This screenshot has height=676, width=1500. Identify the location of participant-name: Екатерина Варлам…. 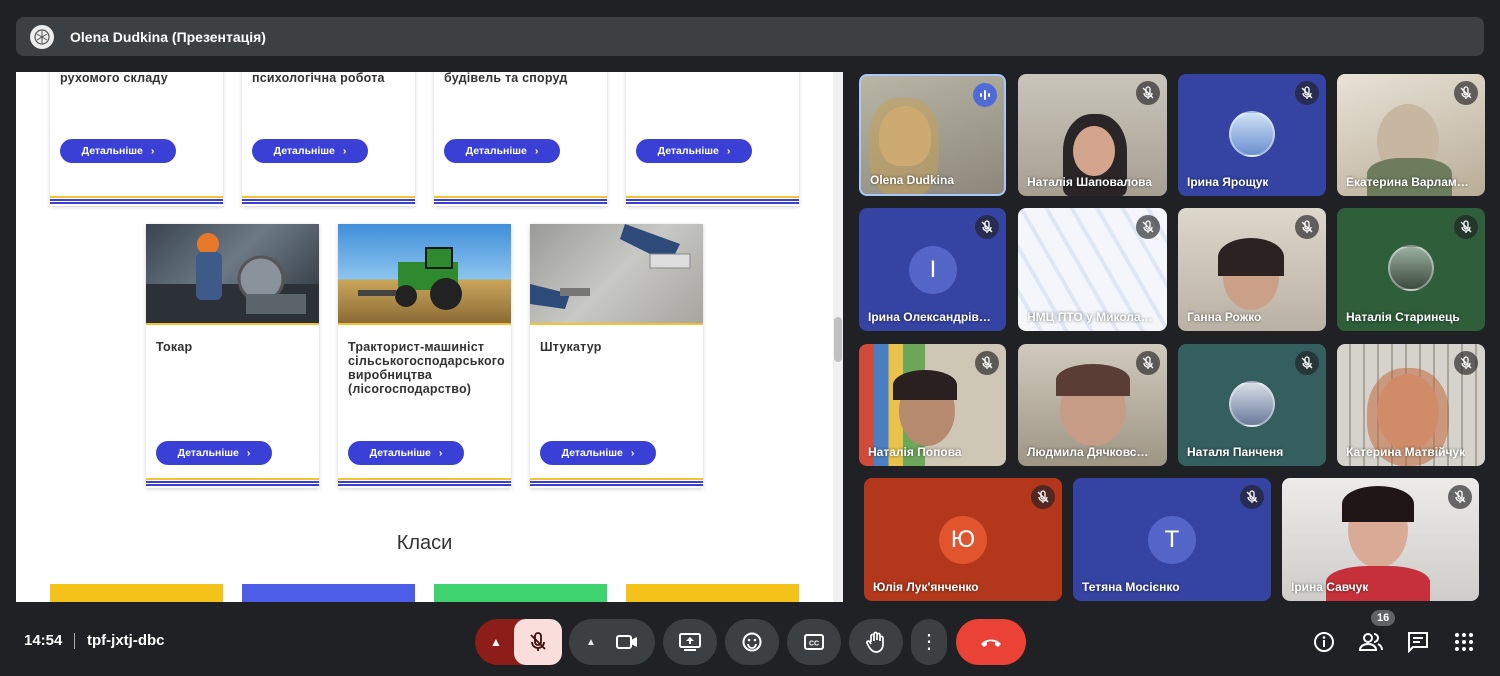
(1407, 182).